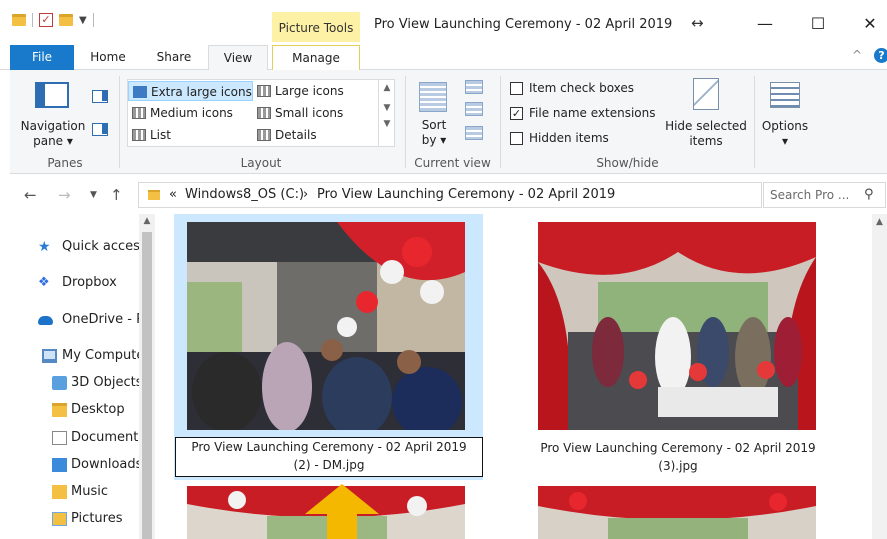  Describe the element at coordinates (59, 410) in the screenshot. I see `desktop-folder-icon` at that location.